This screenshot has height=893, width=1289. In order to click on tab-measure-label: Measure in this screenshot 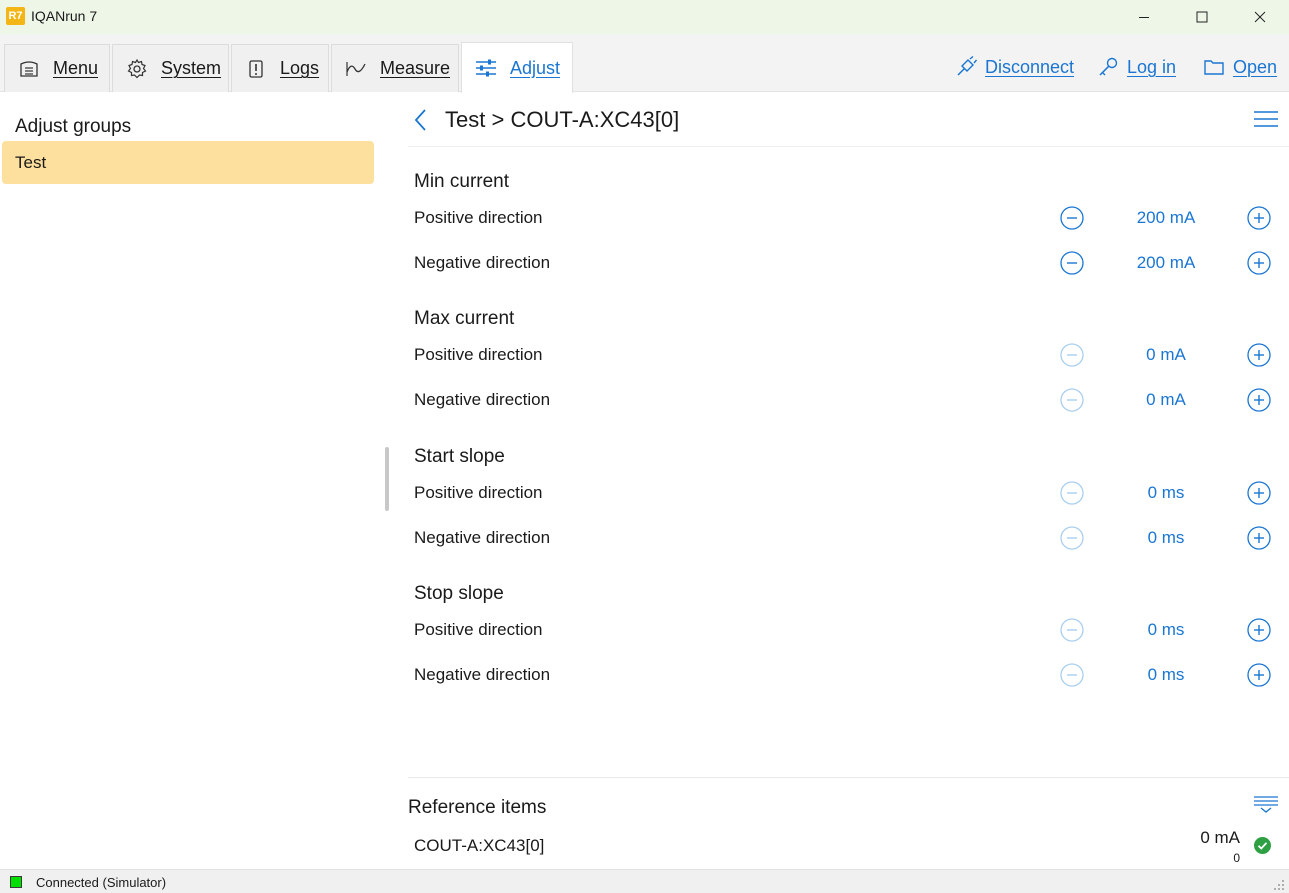, I will do `click(415, 68)`.